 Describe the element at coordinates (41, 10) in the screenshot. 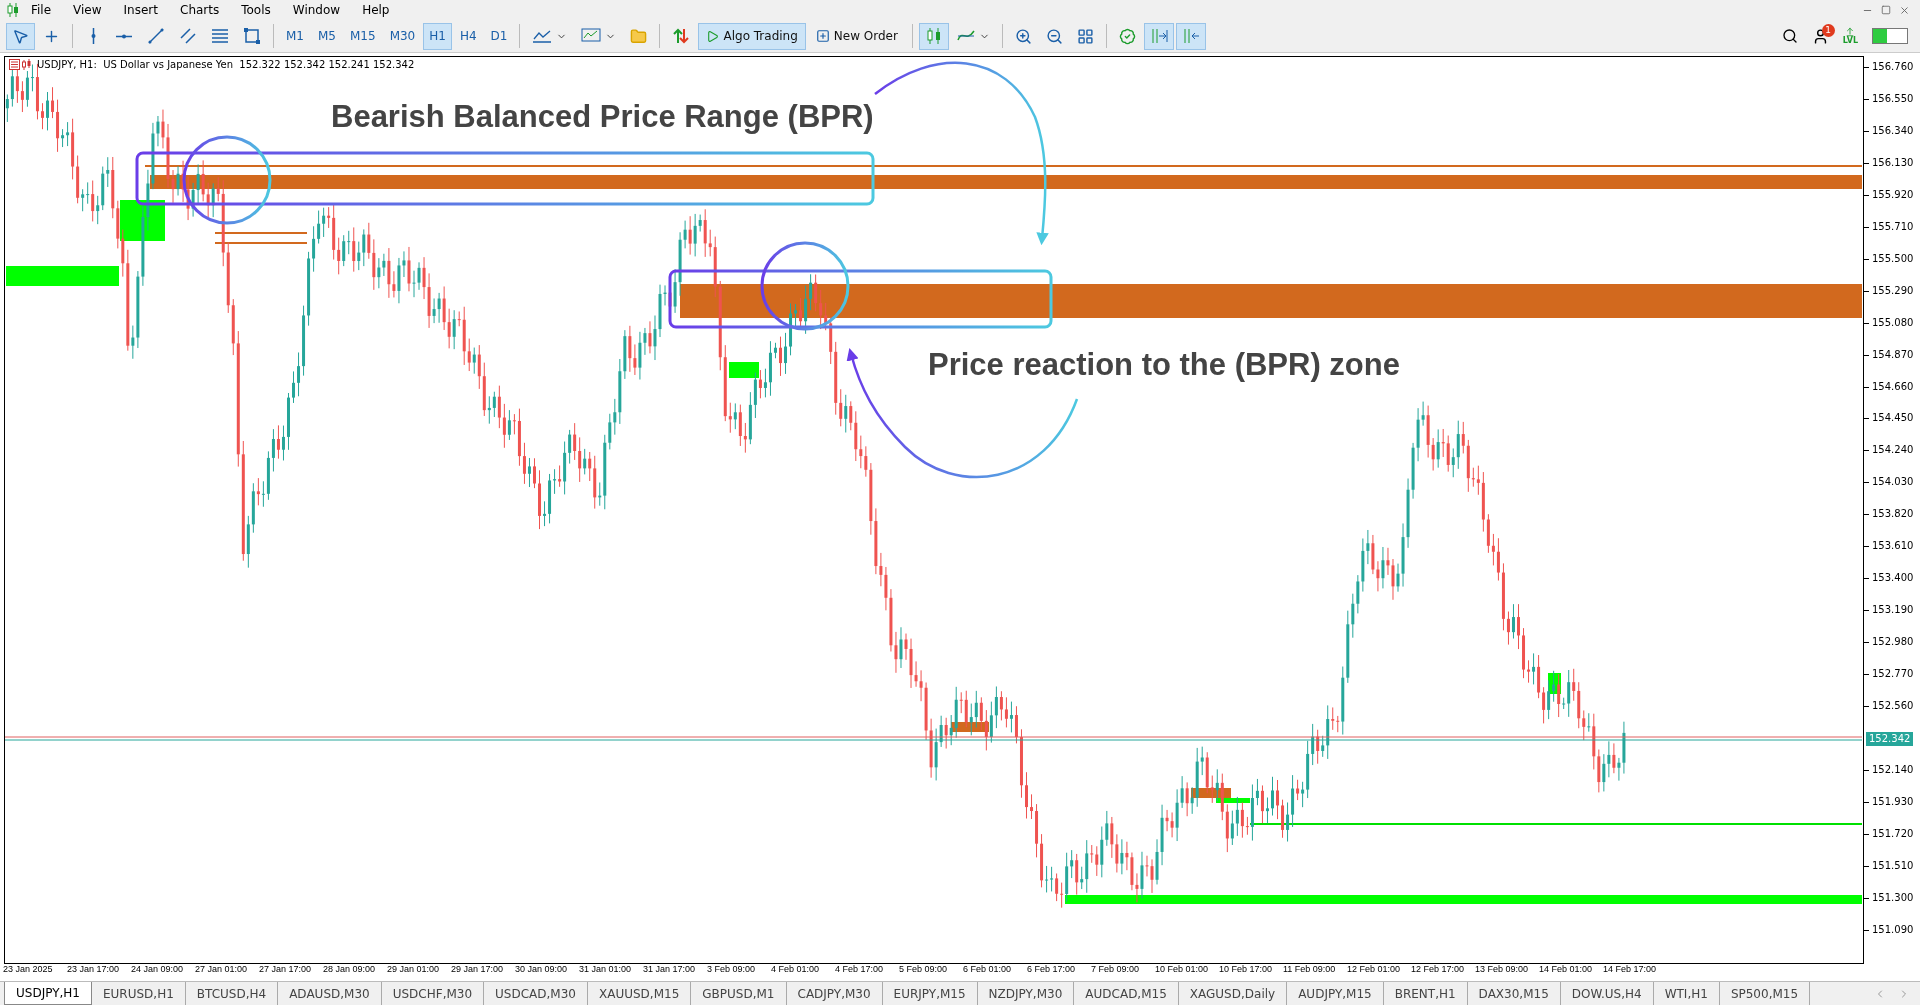

I see `menu-item: File` at that location.